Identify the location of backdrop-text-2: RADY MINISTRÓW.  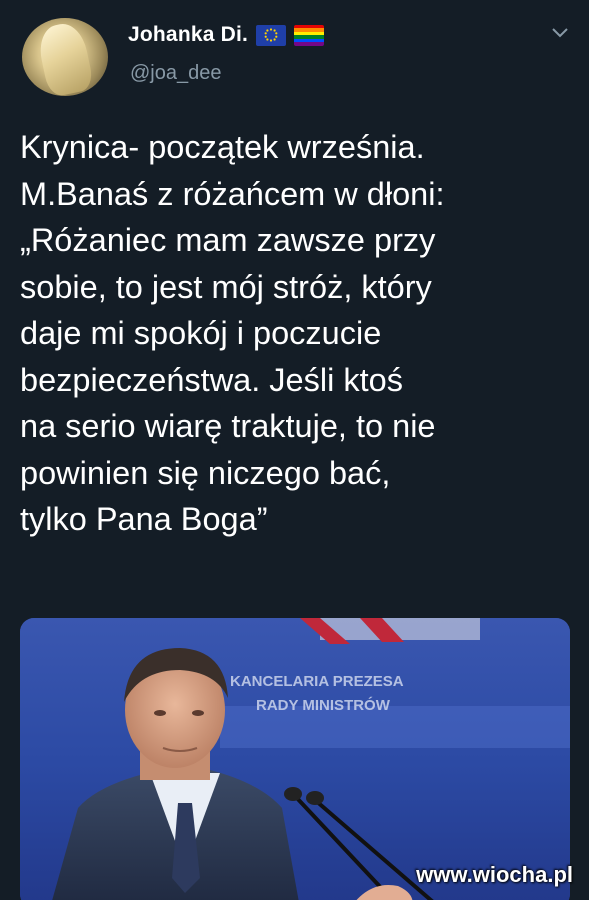
(323, 705).